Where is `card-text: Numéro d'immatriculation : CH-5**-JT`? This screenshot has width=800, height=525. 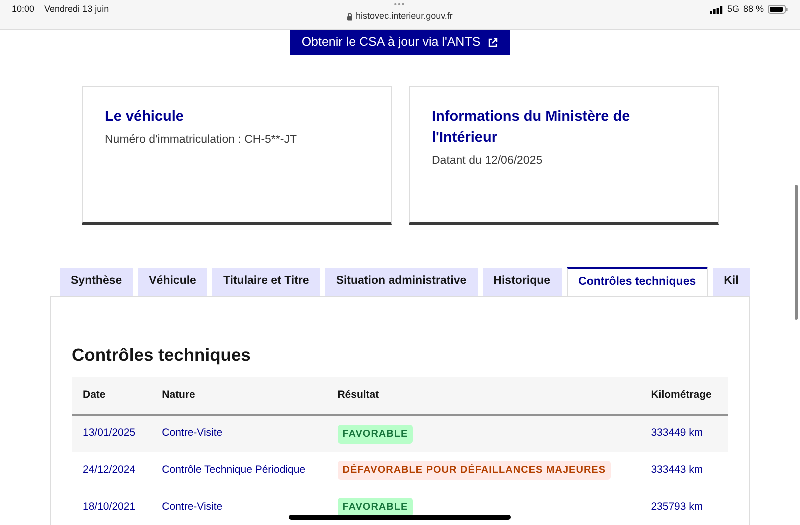
card-text: Numéro d'immatriculation : CH-5**-JT is located at coordinates (201, 140).